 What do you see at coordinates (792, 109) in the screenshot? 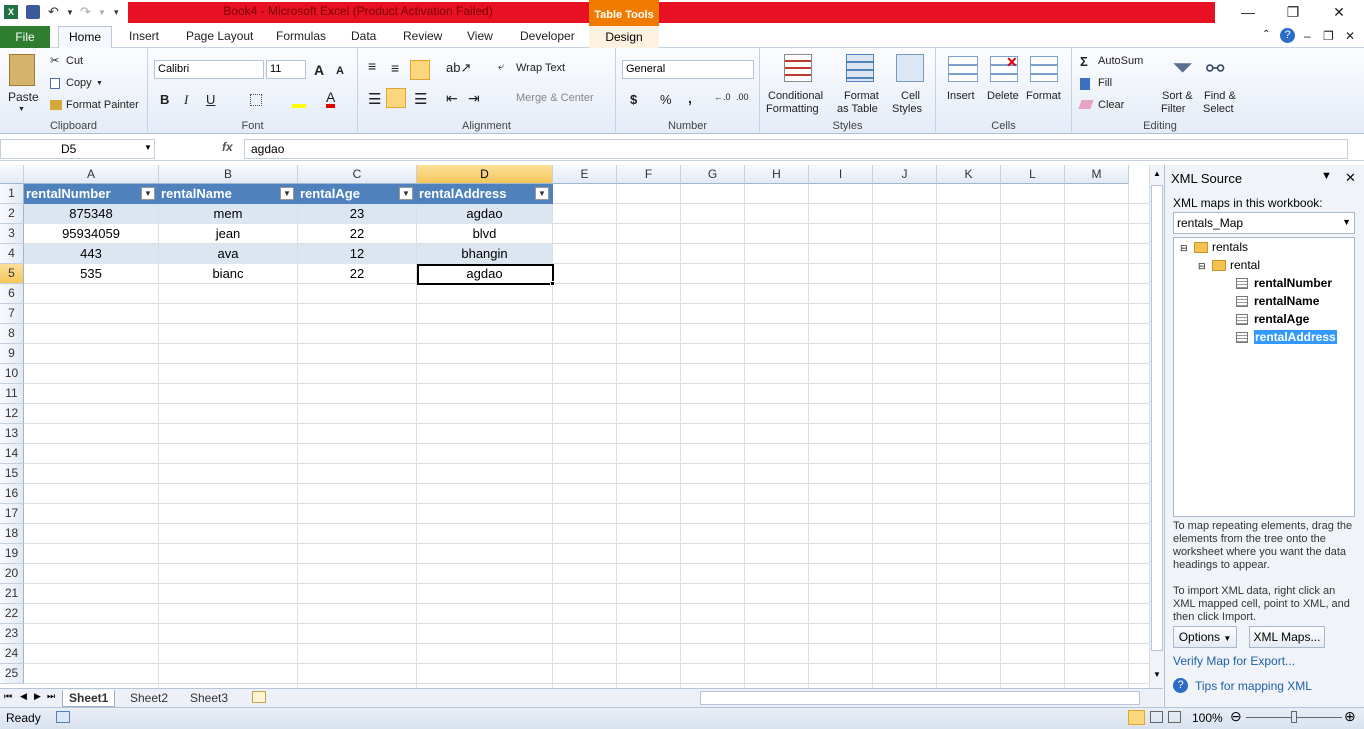
I see `conditional-formatting-label2: Formatting` at bounding box center [792, 109].